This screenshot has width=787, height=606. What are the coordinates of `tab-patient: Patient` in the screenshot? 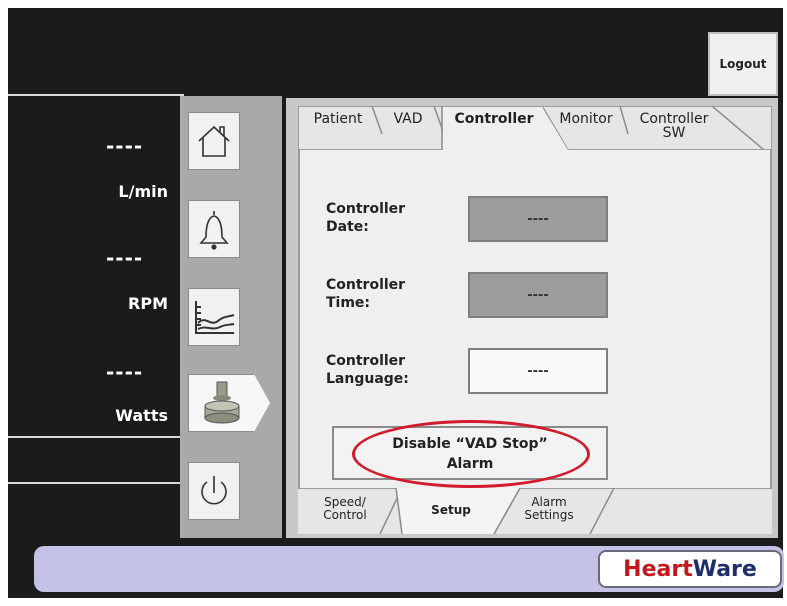 It's located at (338, 128).